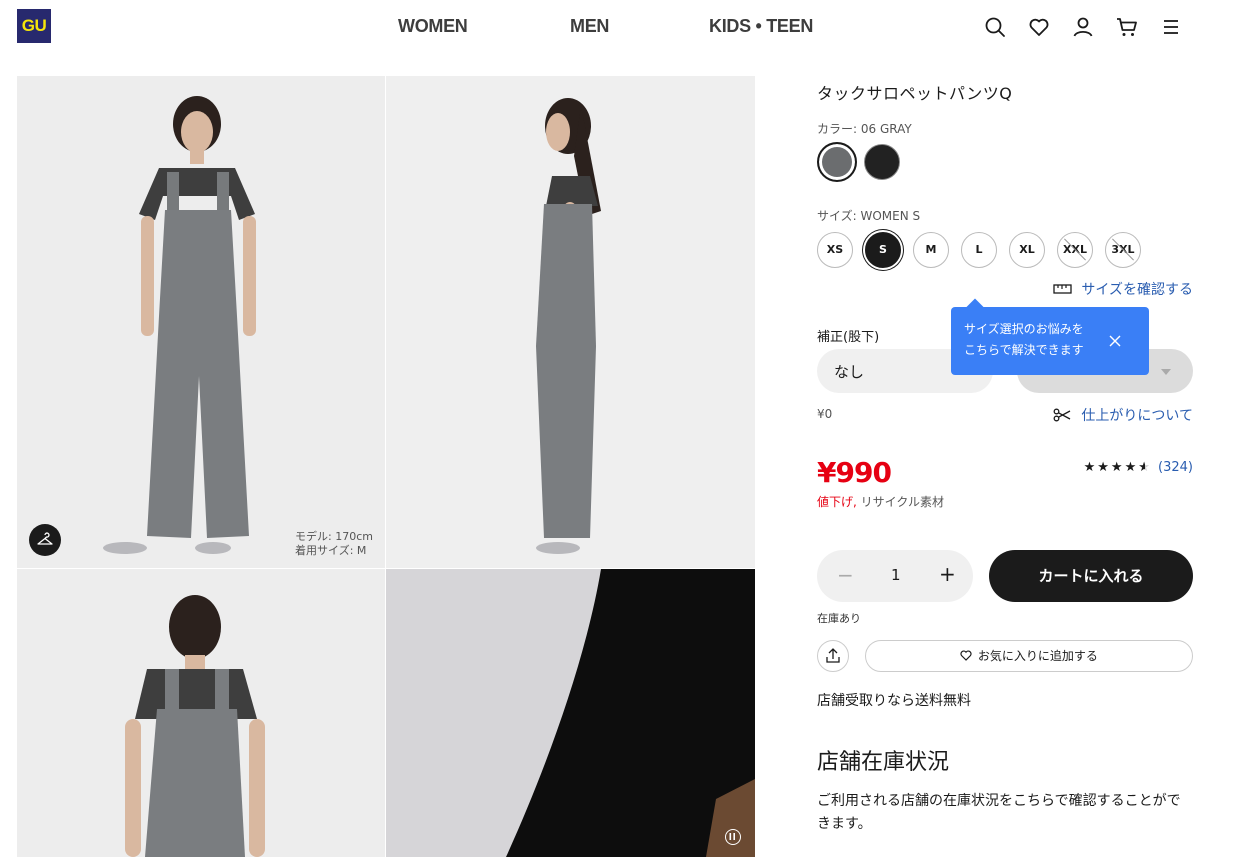 Image resolution: width=1234 pixels, height=857 pixels. Describe the element at coordinates (1175, 467) in the screenshot. I see `review-count: (324)` at that location.